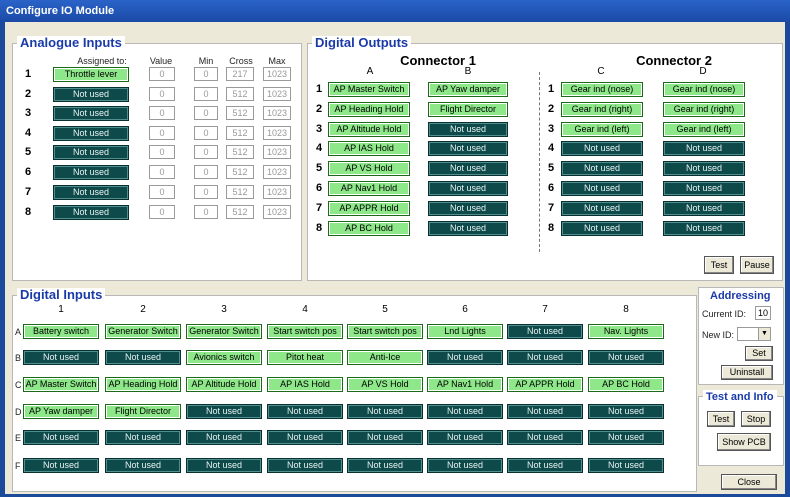 This screenshot has width=790, height=497. Describe the element at coordinates (385, 357) in the screenshot. I see `digital-input-slot: Anti-Ice` at that location.